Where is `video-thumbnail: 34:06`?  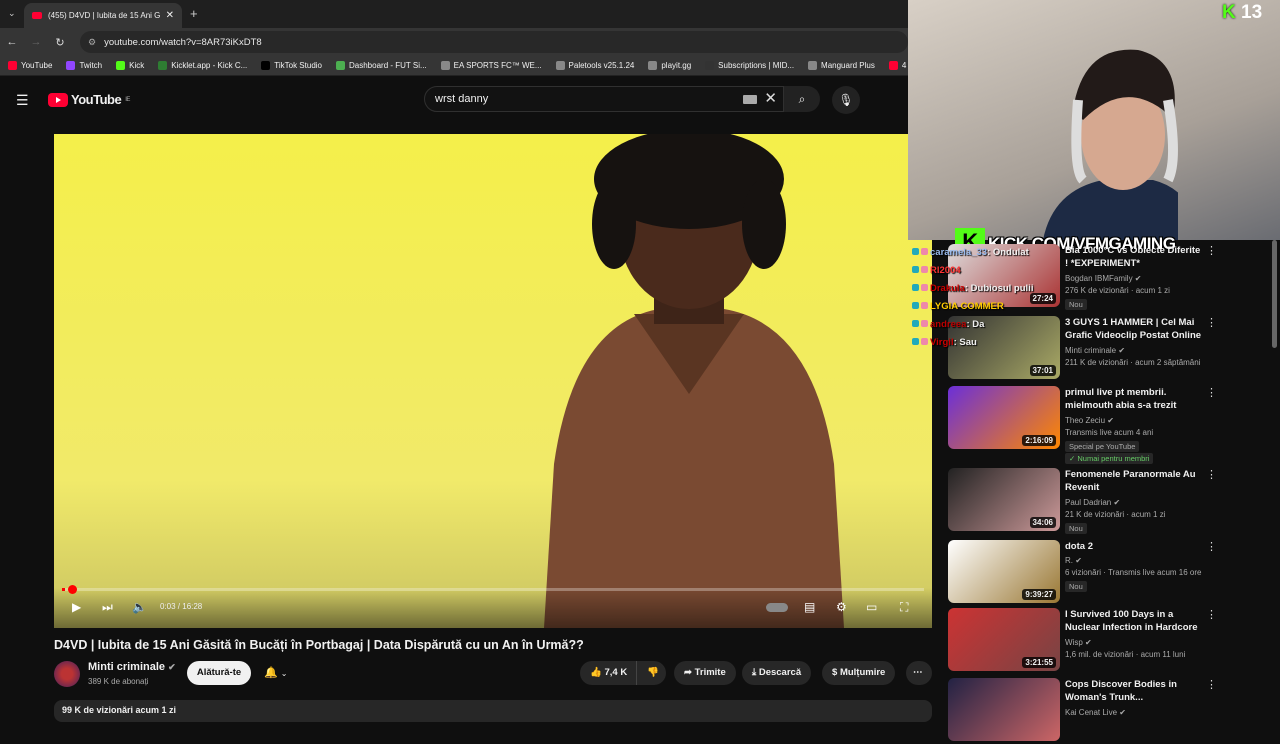
video-thumbnail: 34:06 is located at coordinates (1004, 499).